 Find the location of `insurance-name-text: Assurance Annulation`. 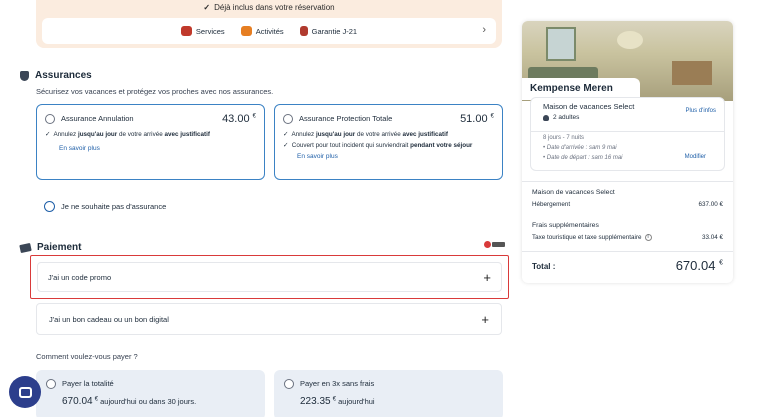

insurance-name-text: Assurance Annulation is located at coordinates (97, 118).